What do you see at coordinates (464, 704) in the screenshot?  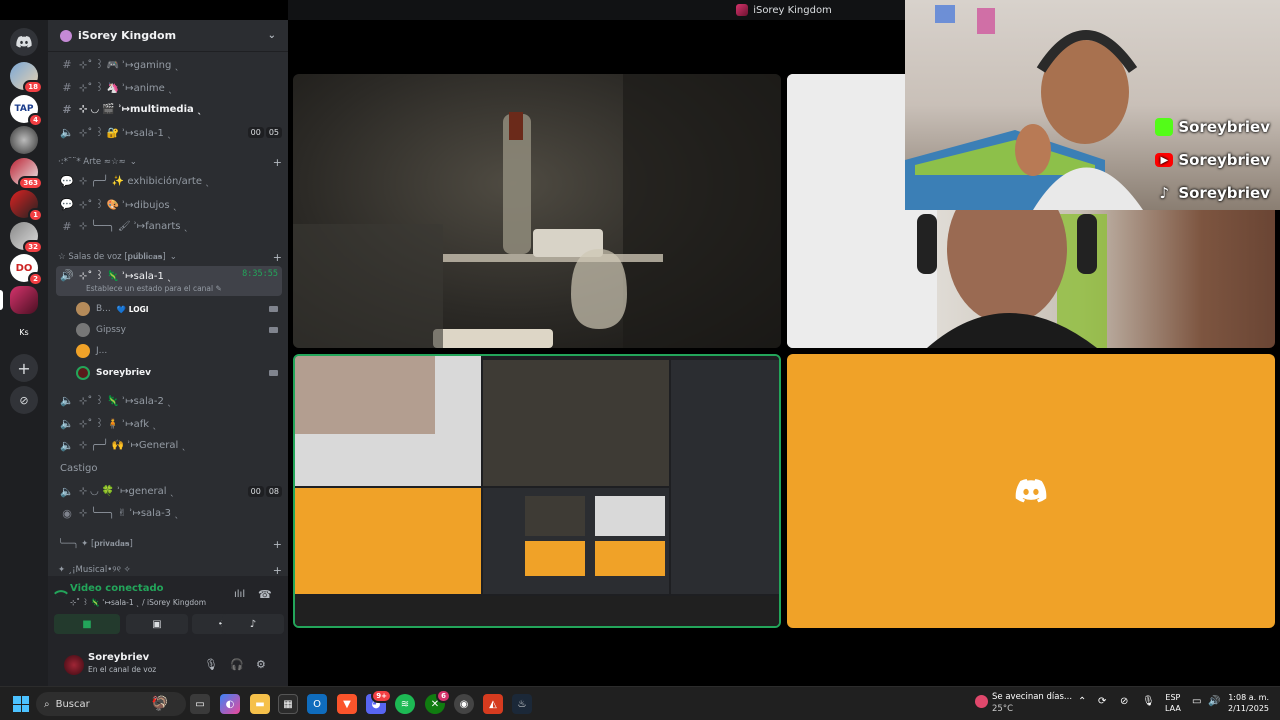 I see `obs-icon: ◉` at bounding box center [464, 704].